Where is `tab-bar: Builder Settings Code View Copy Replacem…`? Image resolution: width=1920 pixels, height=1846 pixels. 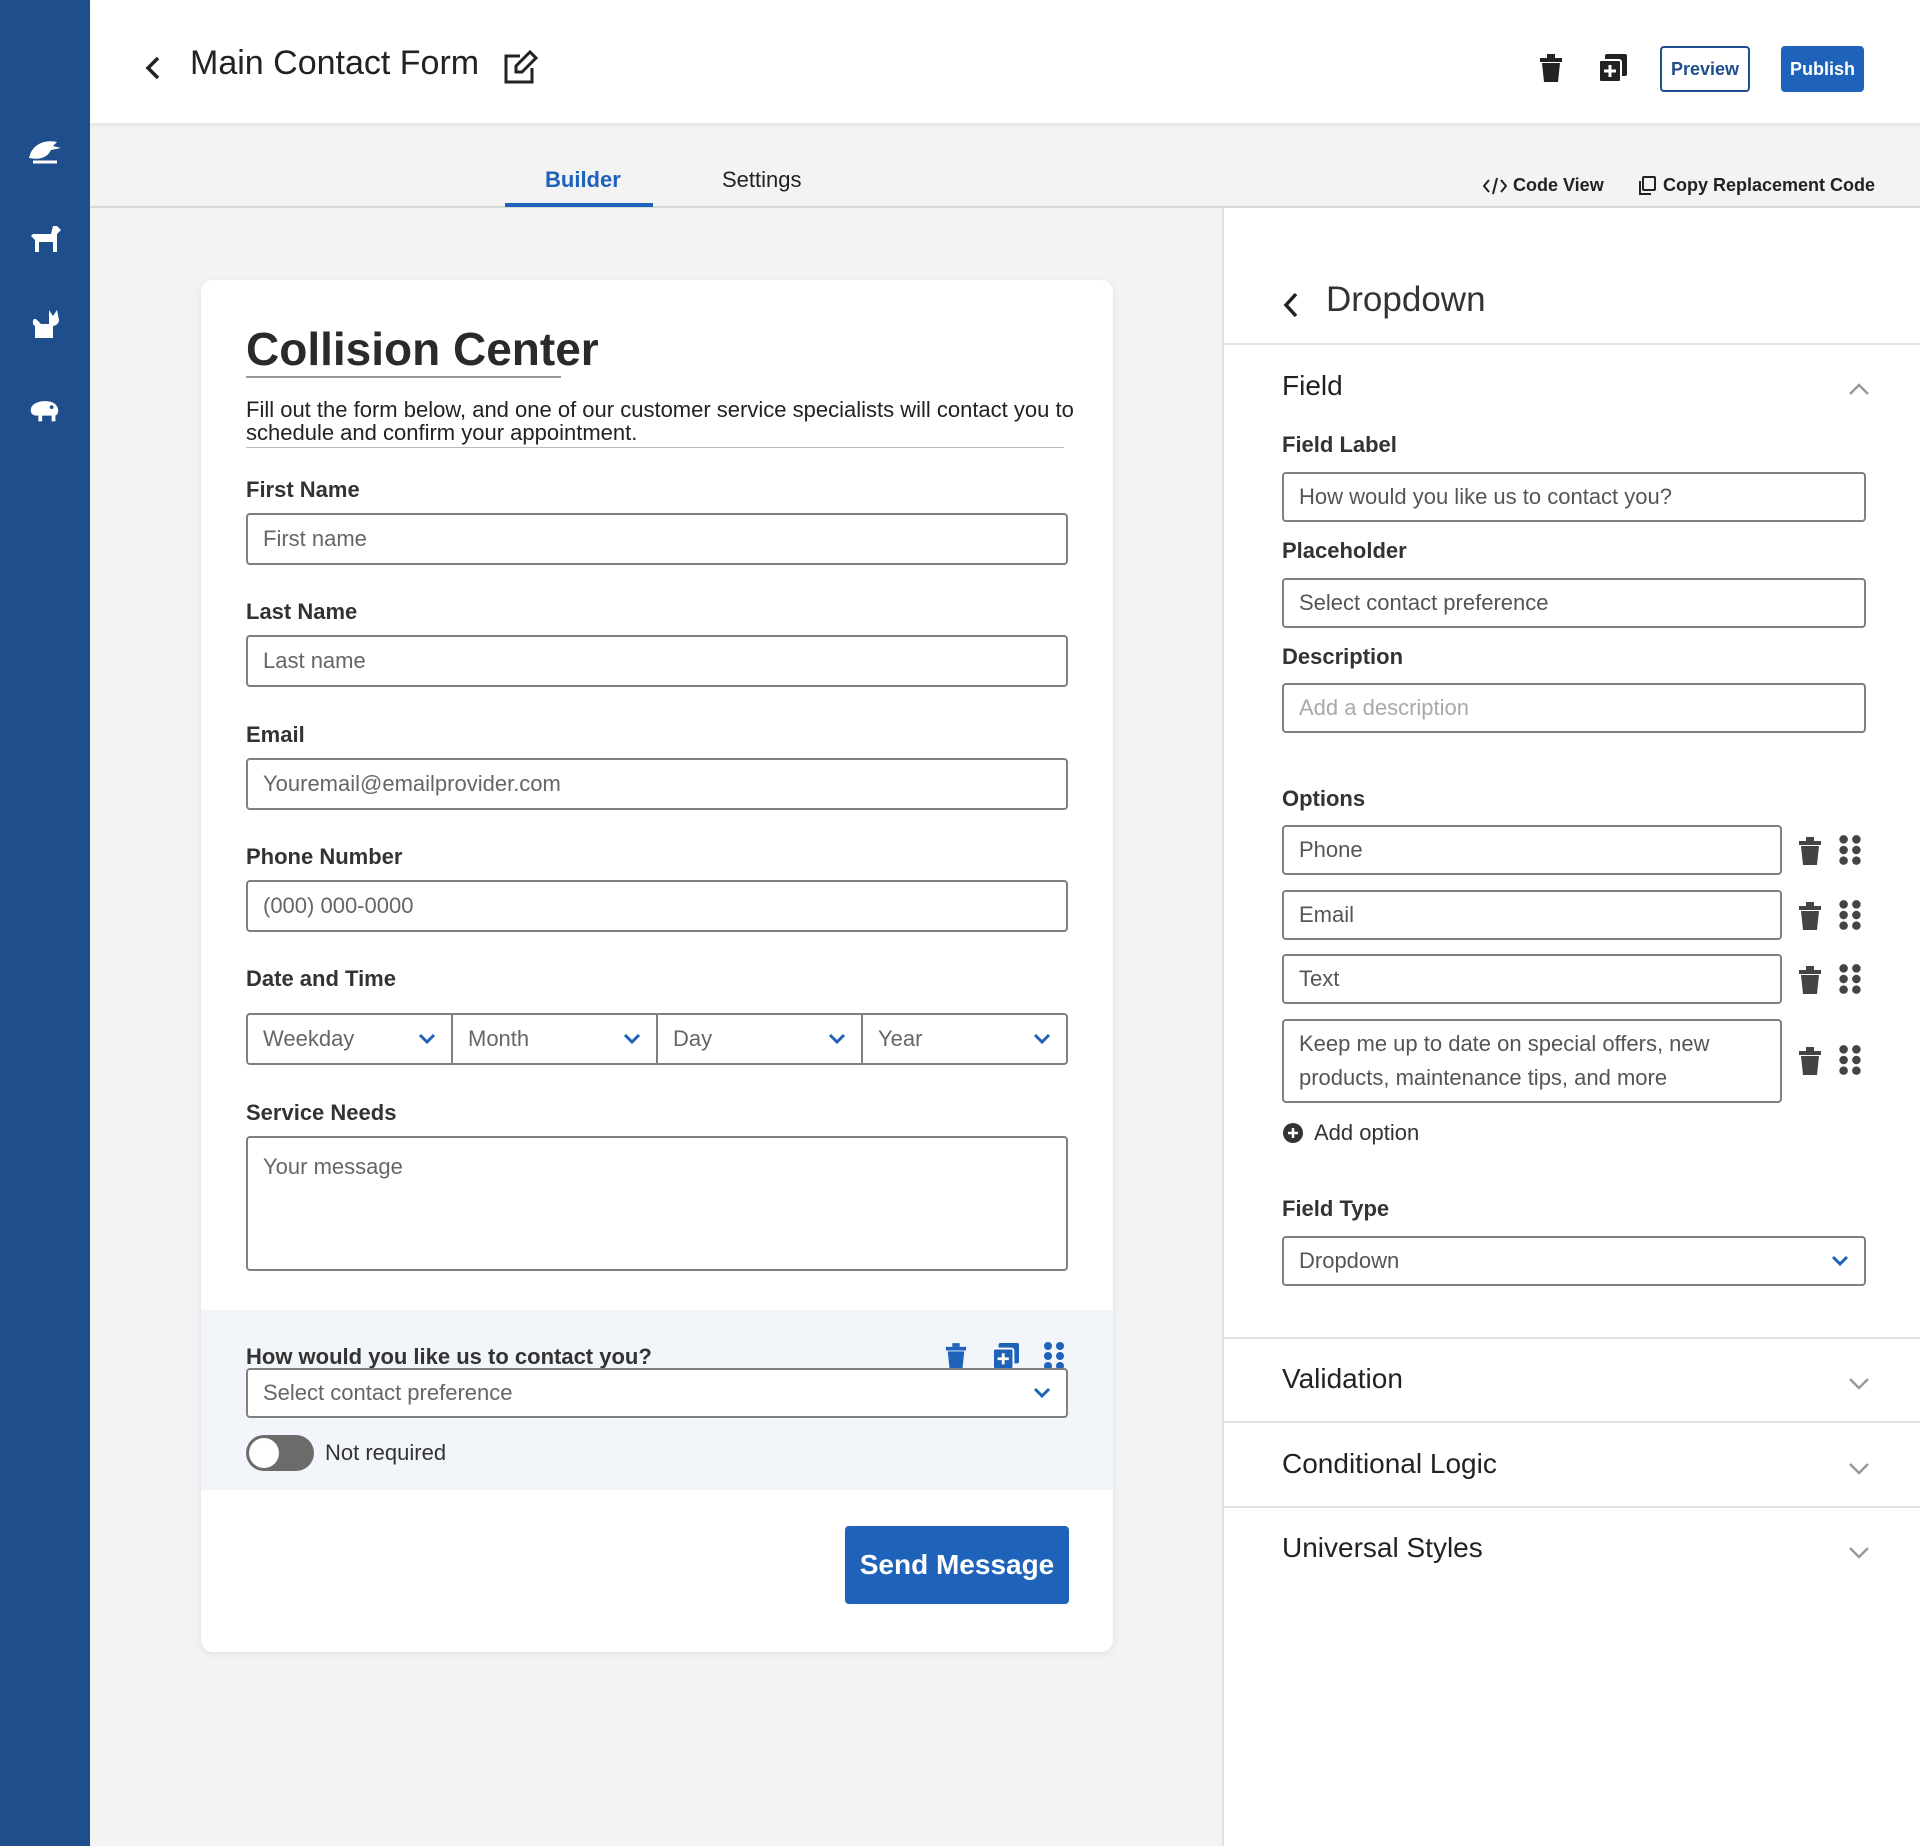
tab-bar: Builder Settings Code View Copy Replacem… is located at coordinates (1005, 165).